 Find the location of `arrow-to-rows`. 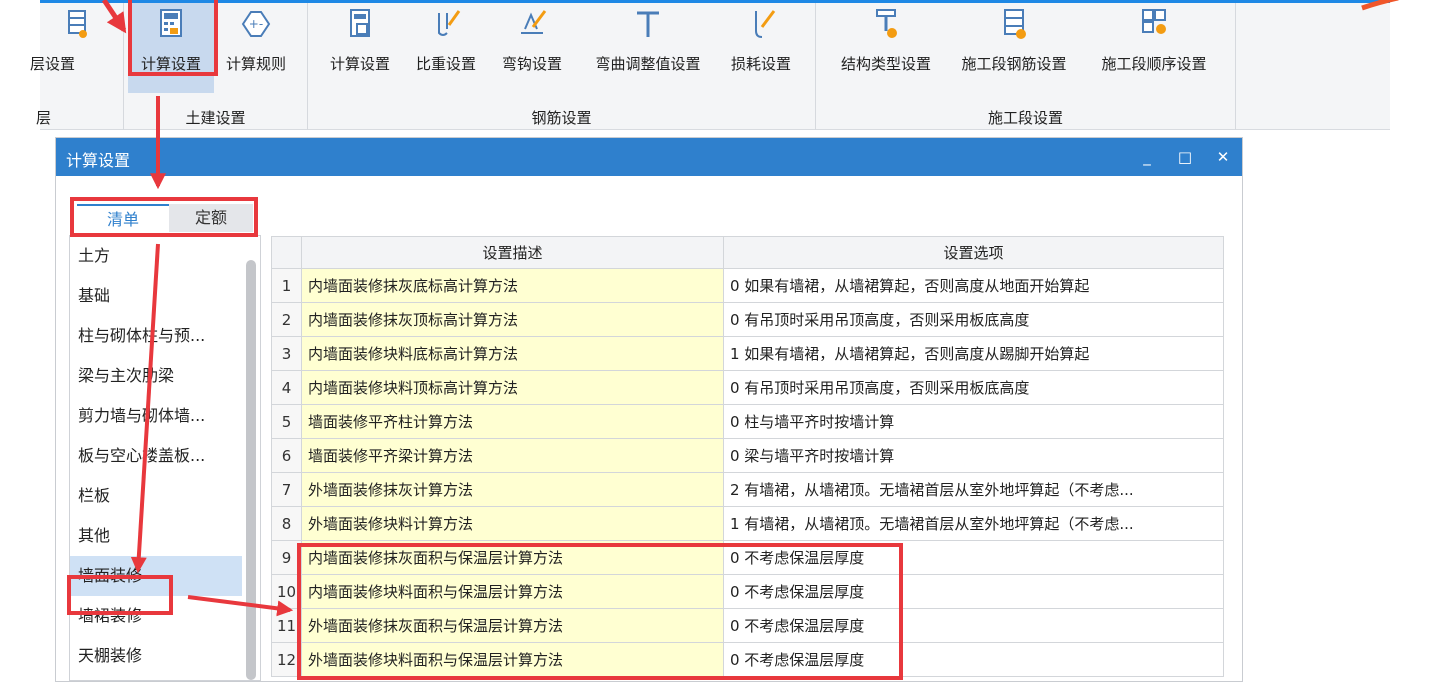

arrow-to-rows is located at coordinates (240, 606).